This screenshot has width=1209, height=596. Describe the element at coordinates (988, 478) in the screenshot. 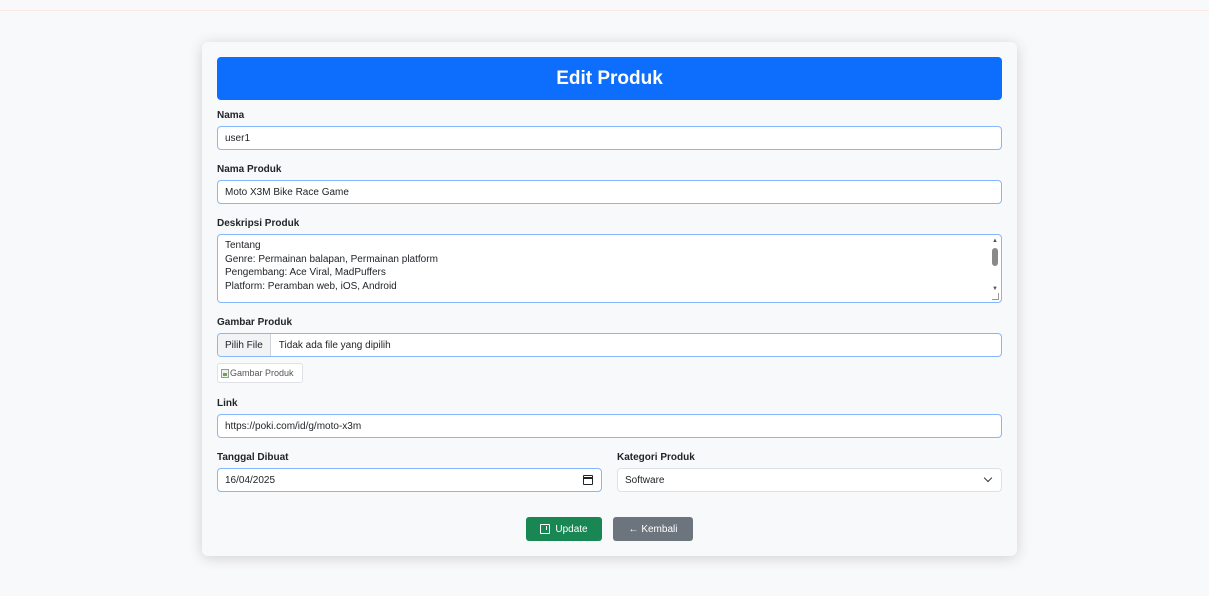

I see `chevron-down-icon` at that location.